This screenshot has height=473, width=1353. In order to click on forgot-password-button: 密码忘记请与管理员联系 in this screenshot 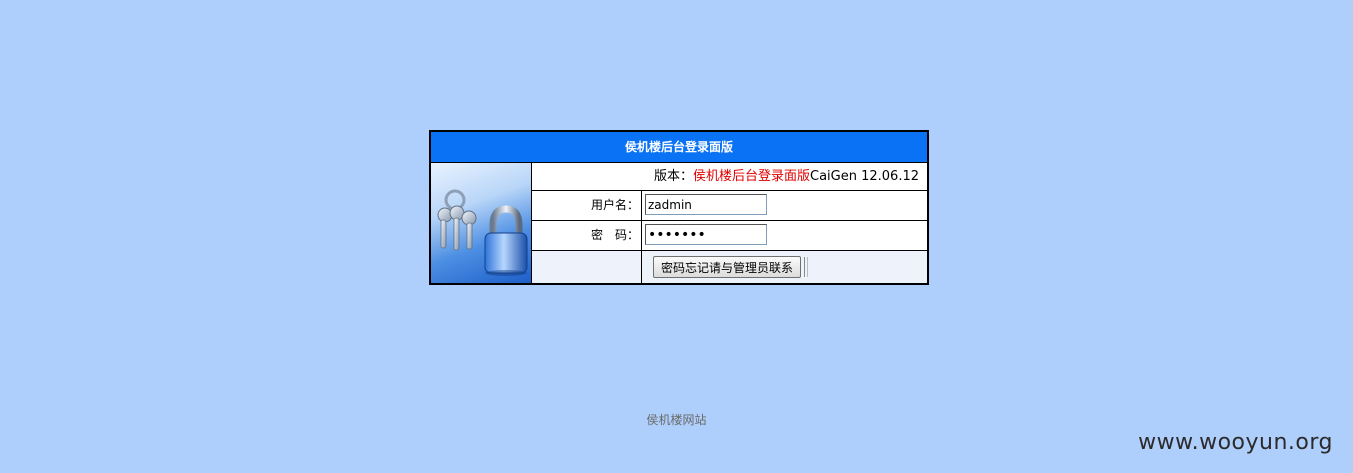, I will do `click(727, 267)`.